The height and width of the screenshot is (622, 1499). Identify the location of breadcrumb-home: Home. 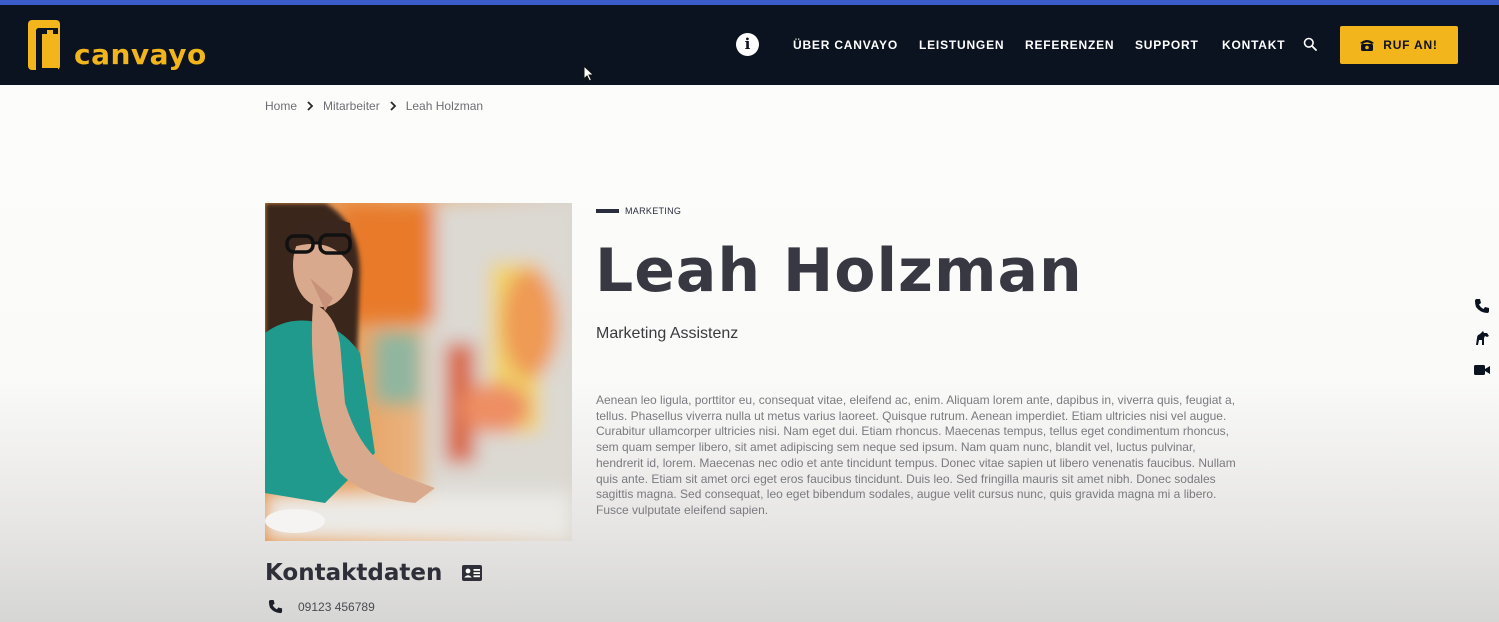
(281, 106).